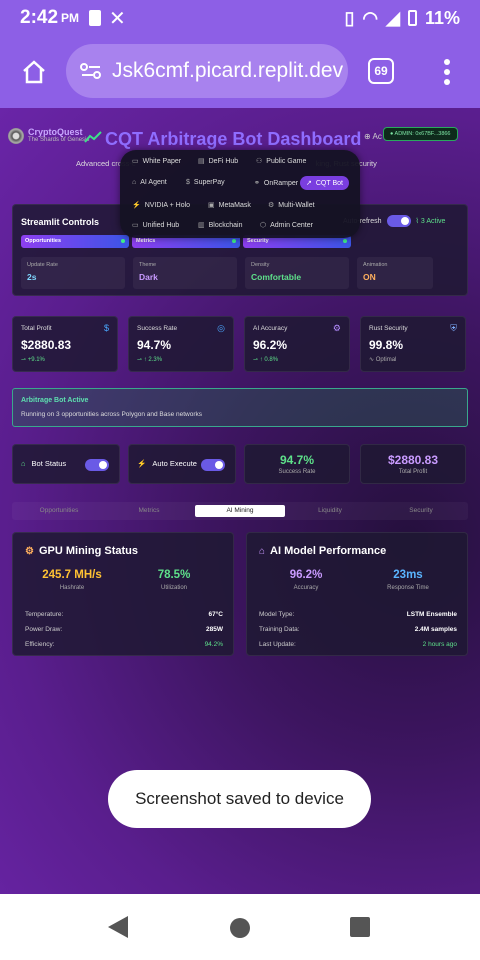  Describe the element at coordinates (257, 183) in the screenshot. I see `cart-icon: ⚭` at that location.